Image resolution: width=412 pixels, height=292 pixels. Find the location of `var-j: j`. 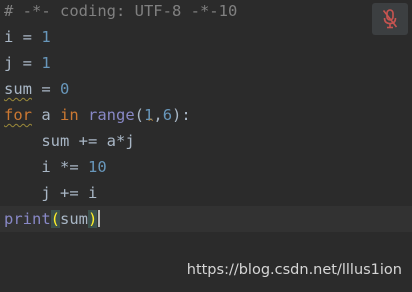

var-j: j is located at coordinates (9, 63).